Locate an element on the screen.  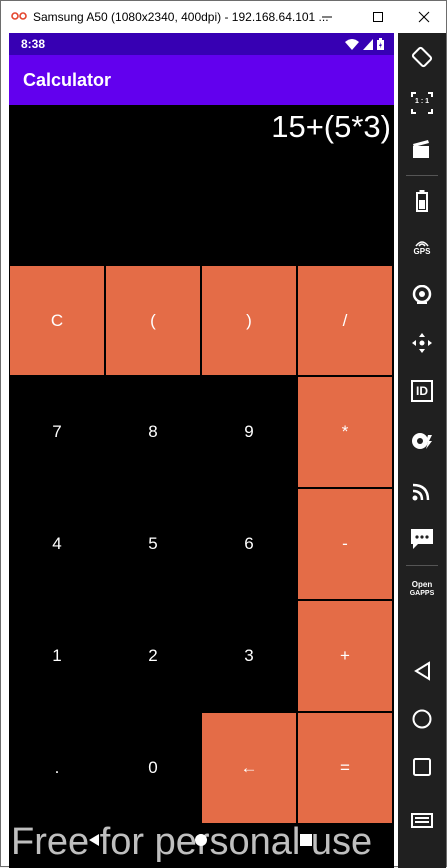
home-button is located at coordinates (422, 719).